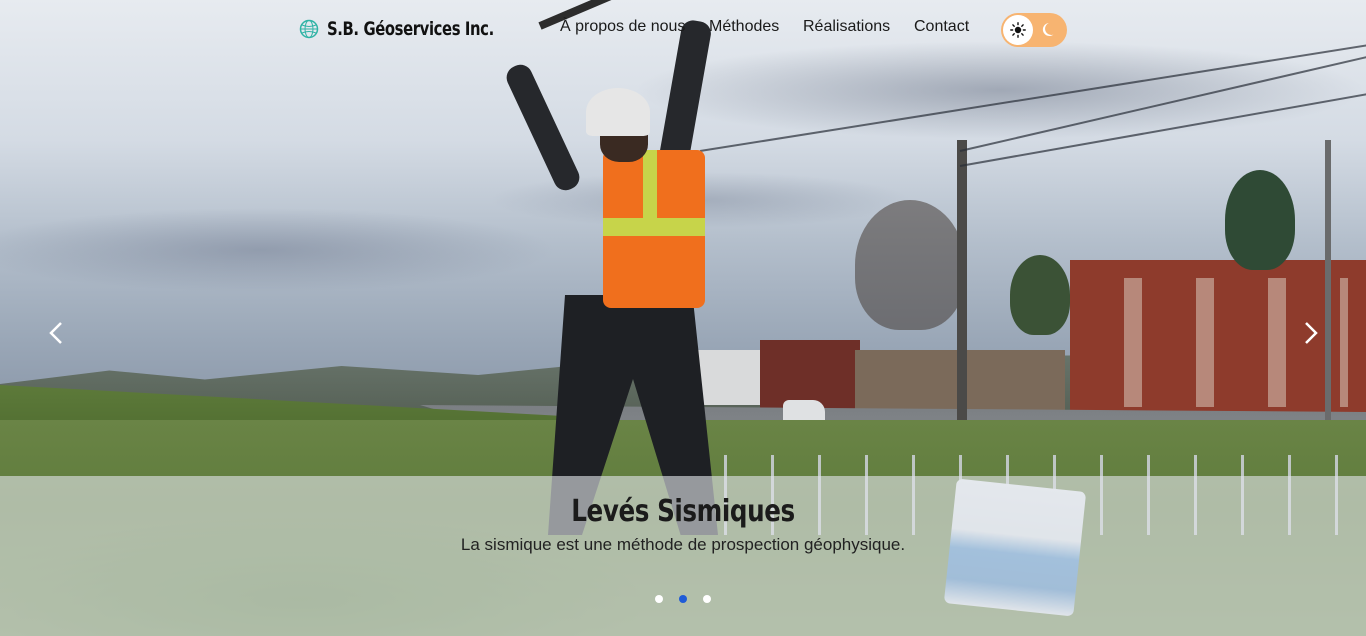 The width and height of the screenshot is (1366, 636). I want to click on chevron-right-icon, so click(1311, 333).